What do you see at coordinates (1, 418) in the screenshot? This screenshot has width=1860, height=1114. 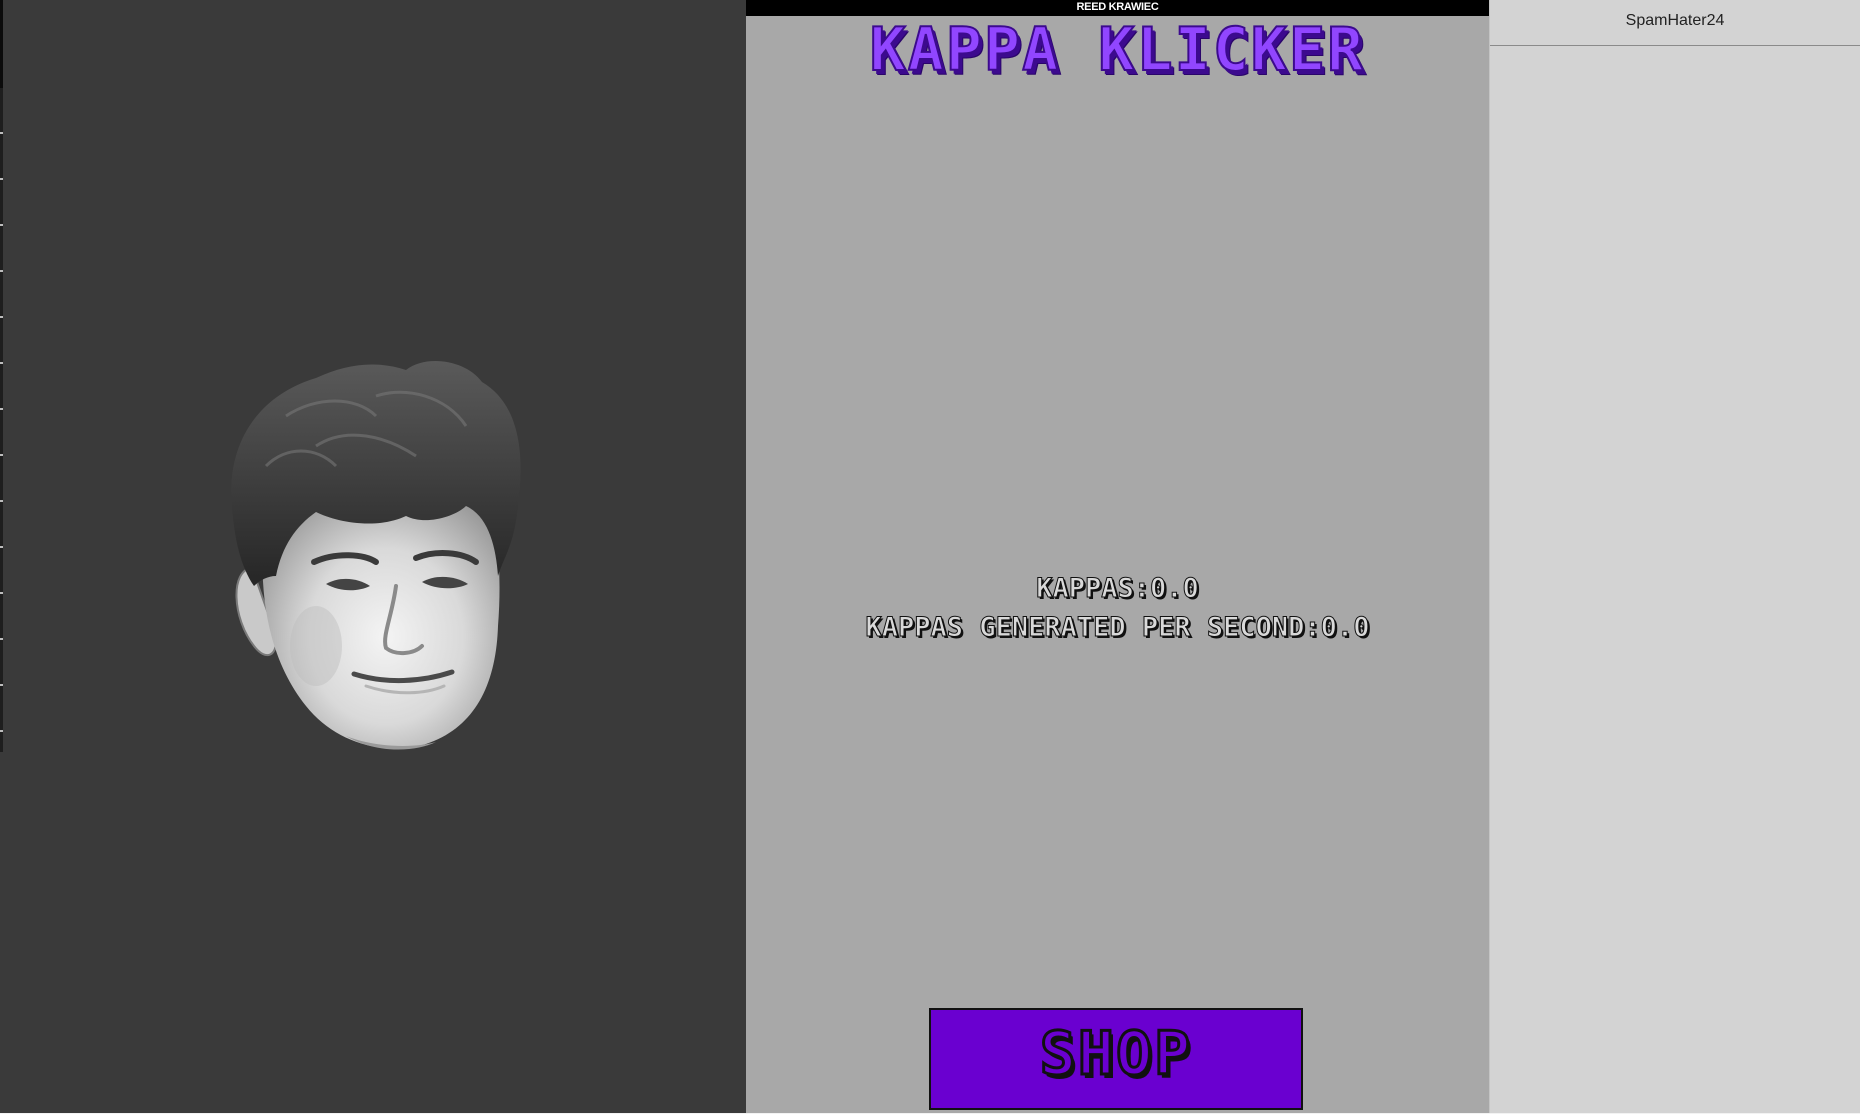 I see `left-edge-ticks` at bounding box center [1, 418].